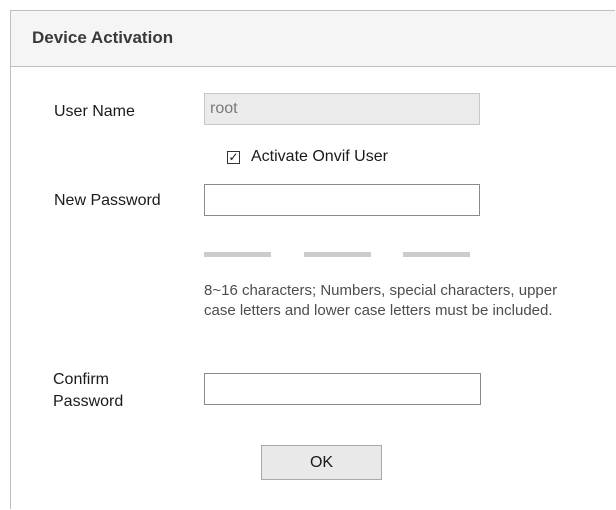 The image size is (616, 510). What do you see at coordinates (319, 157) in the screenshot?
I see `activate-onvif-label: Activate Onvif User` at bounding box center [319, 157].